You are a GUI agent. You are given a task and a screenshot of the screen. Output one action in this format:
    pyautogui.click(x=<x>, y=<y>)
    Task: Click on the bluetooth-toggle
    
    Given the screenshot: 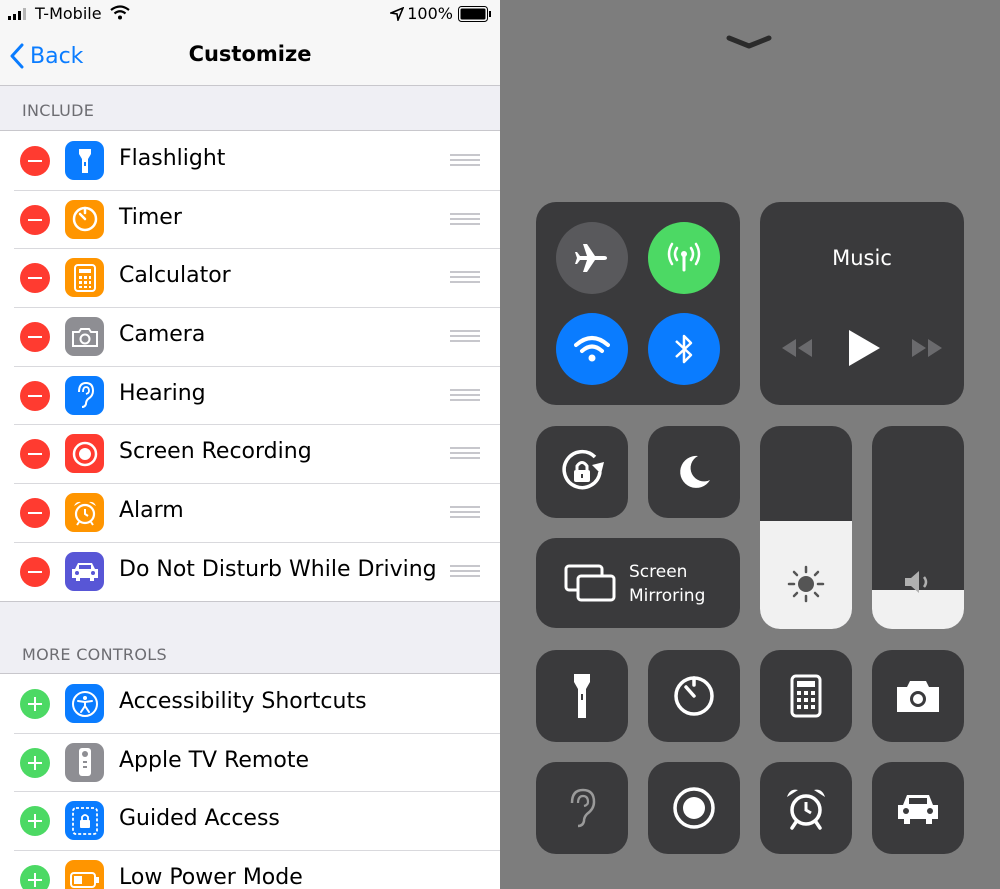 What is the action you would take?
    pyautogui.click(x=684, y=349)
    